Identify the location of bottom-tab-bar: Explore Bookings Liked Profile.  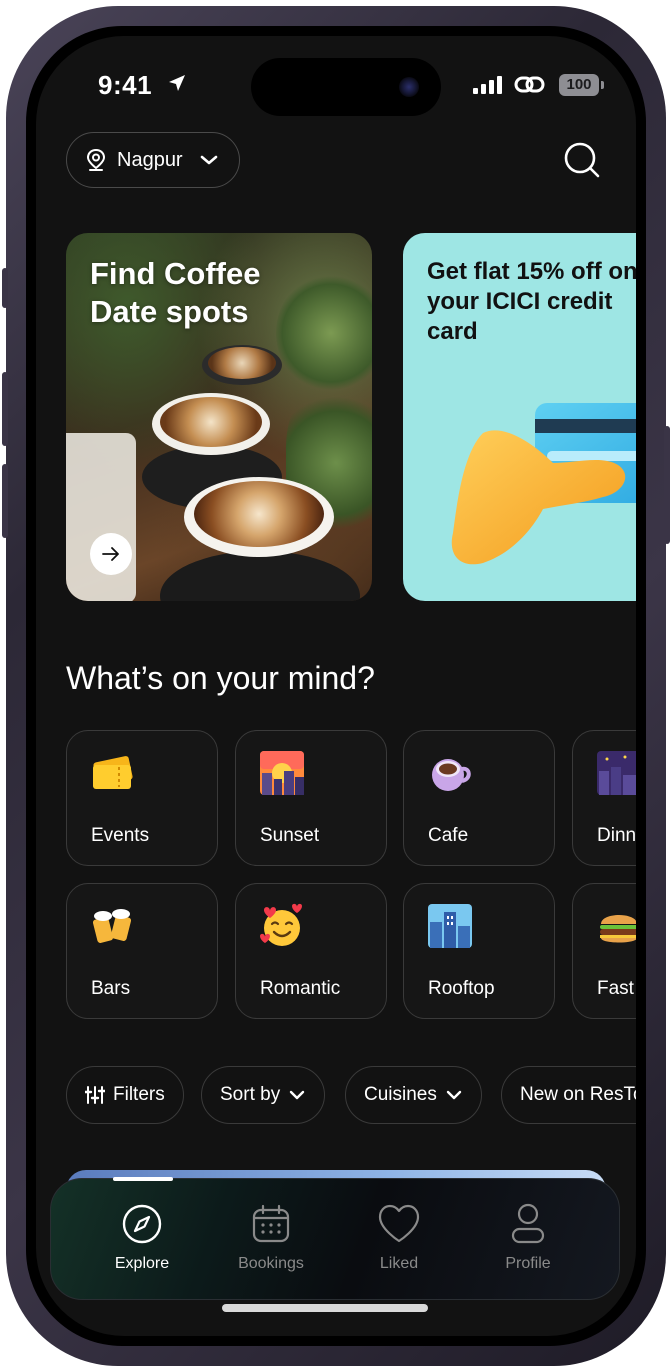
(335, 1238).